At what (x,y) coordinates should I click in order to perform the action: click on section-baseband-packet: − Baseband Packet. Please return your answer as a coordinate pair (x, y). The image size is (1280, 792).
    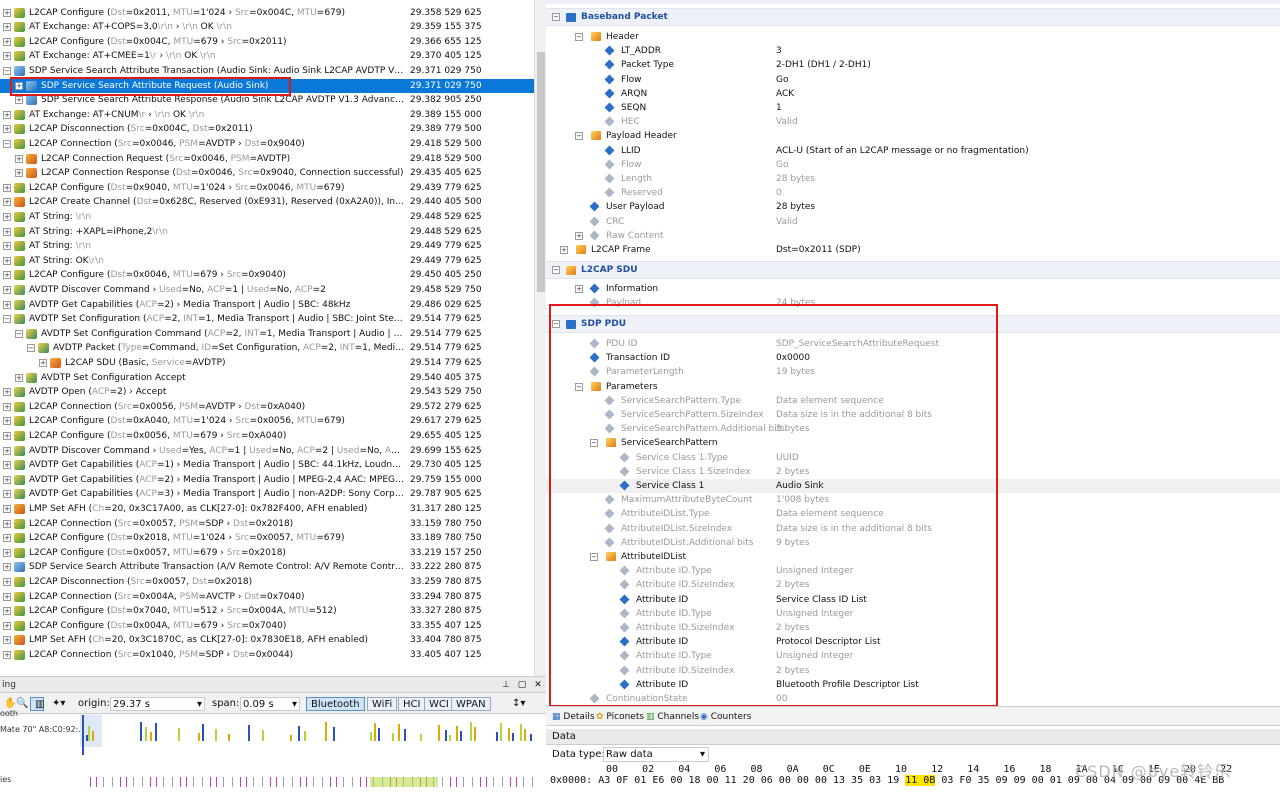
    Looking at the image, I should click on (913, 17).